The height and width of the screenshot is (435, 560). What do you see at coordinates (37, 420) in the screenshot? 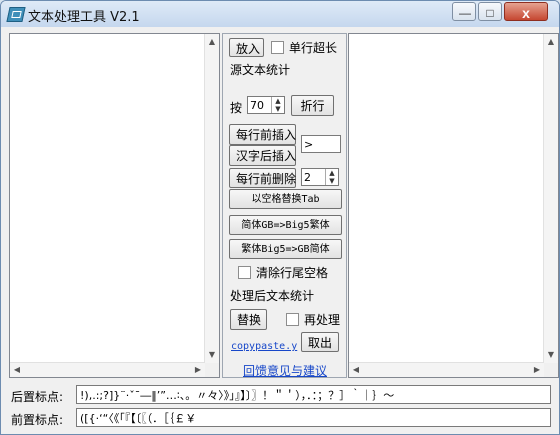
I see `prefix-punctuation-label: 前置标点:` at bounding box center [37, 420].